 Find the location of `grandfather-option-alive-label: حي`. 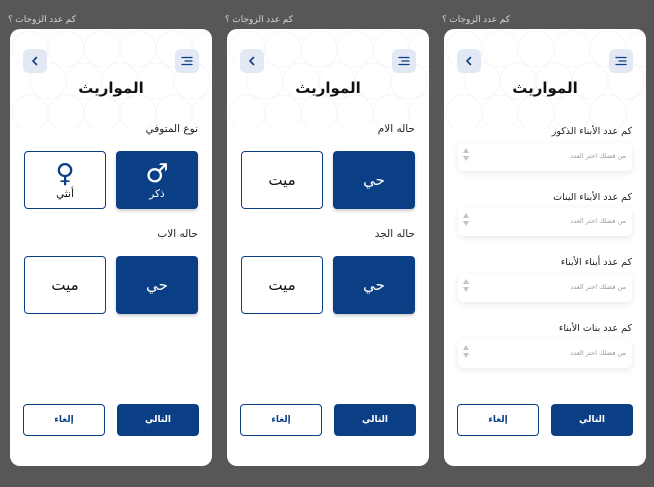

grandfather-option-alive-label: حي is located at coordinates (374, 285).